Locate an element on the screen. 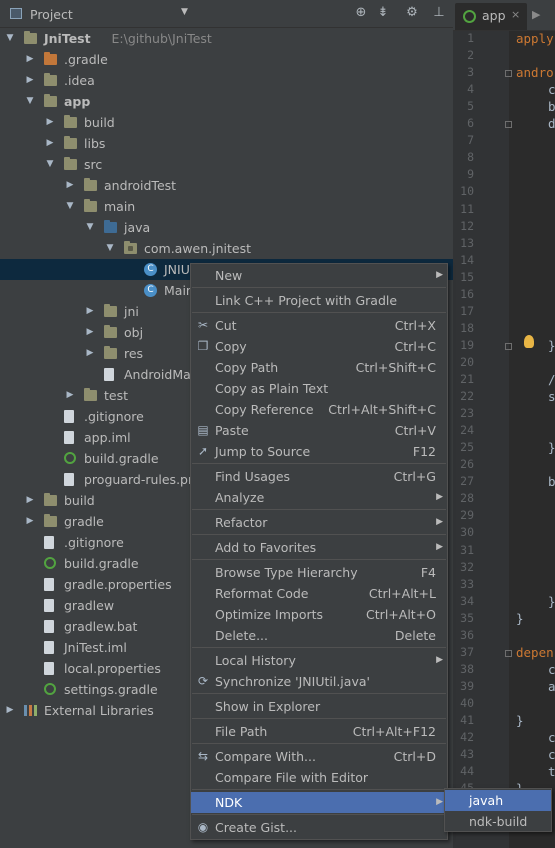 This screenshot has height=848, width=555. collapse-all-icon: ⇟ is located at coordinates (383, 13).